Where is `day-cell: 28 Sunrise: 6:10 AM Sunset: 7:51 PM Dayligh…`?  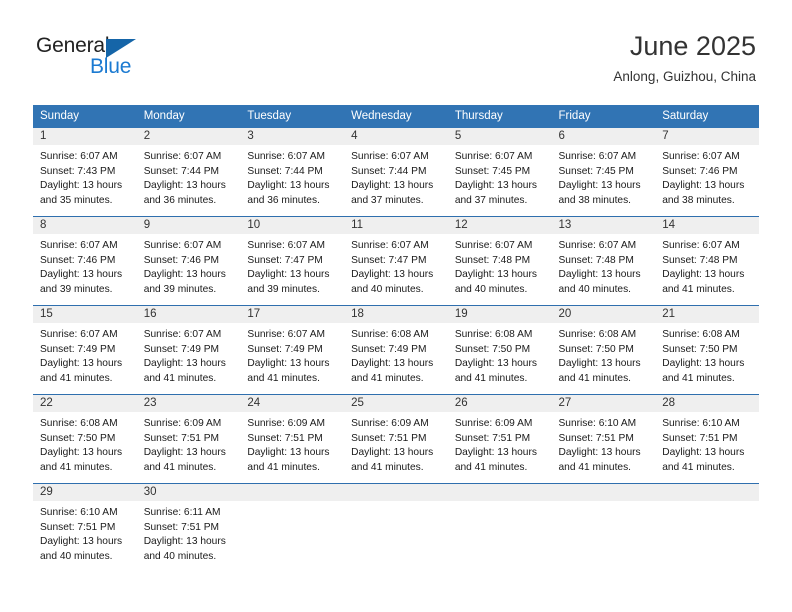
day-cell: 28 Sunrise: 6:10 AM Sunset: 7:51 PM Dayligh… is located at coordinates (707, 439).